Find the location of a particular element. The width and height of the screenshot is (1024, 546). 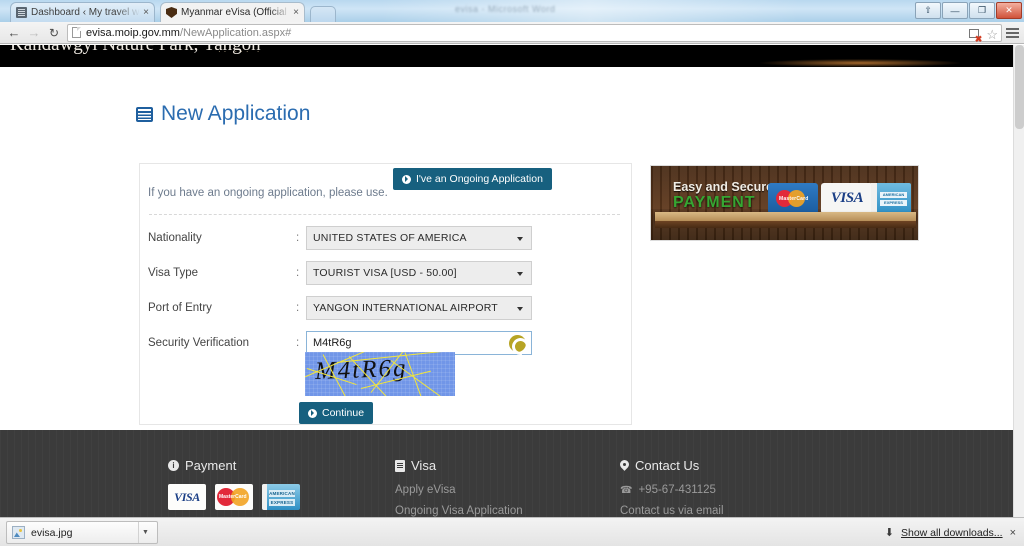

amex-logo: AMERICAN EXPRESS is located at coordinates (891, 198).